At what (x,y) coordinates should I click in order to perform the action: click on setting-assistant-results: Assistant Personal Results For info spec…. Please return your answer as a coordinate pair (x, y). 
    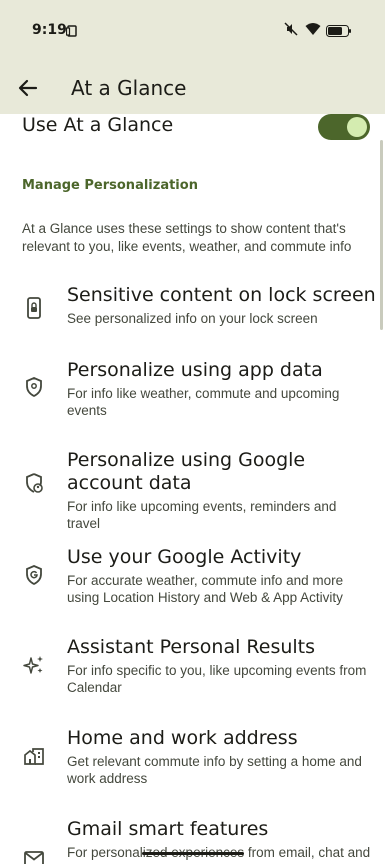
    Looking at the image, I should click on (192, 676).